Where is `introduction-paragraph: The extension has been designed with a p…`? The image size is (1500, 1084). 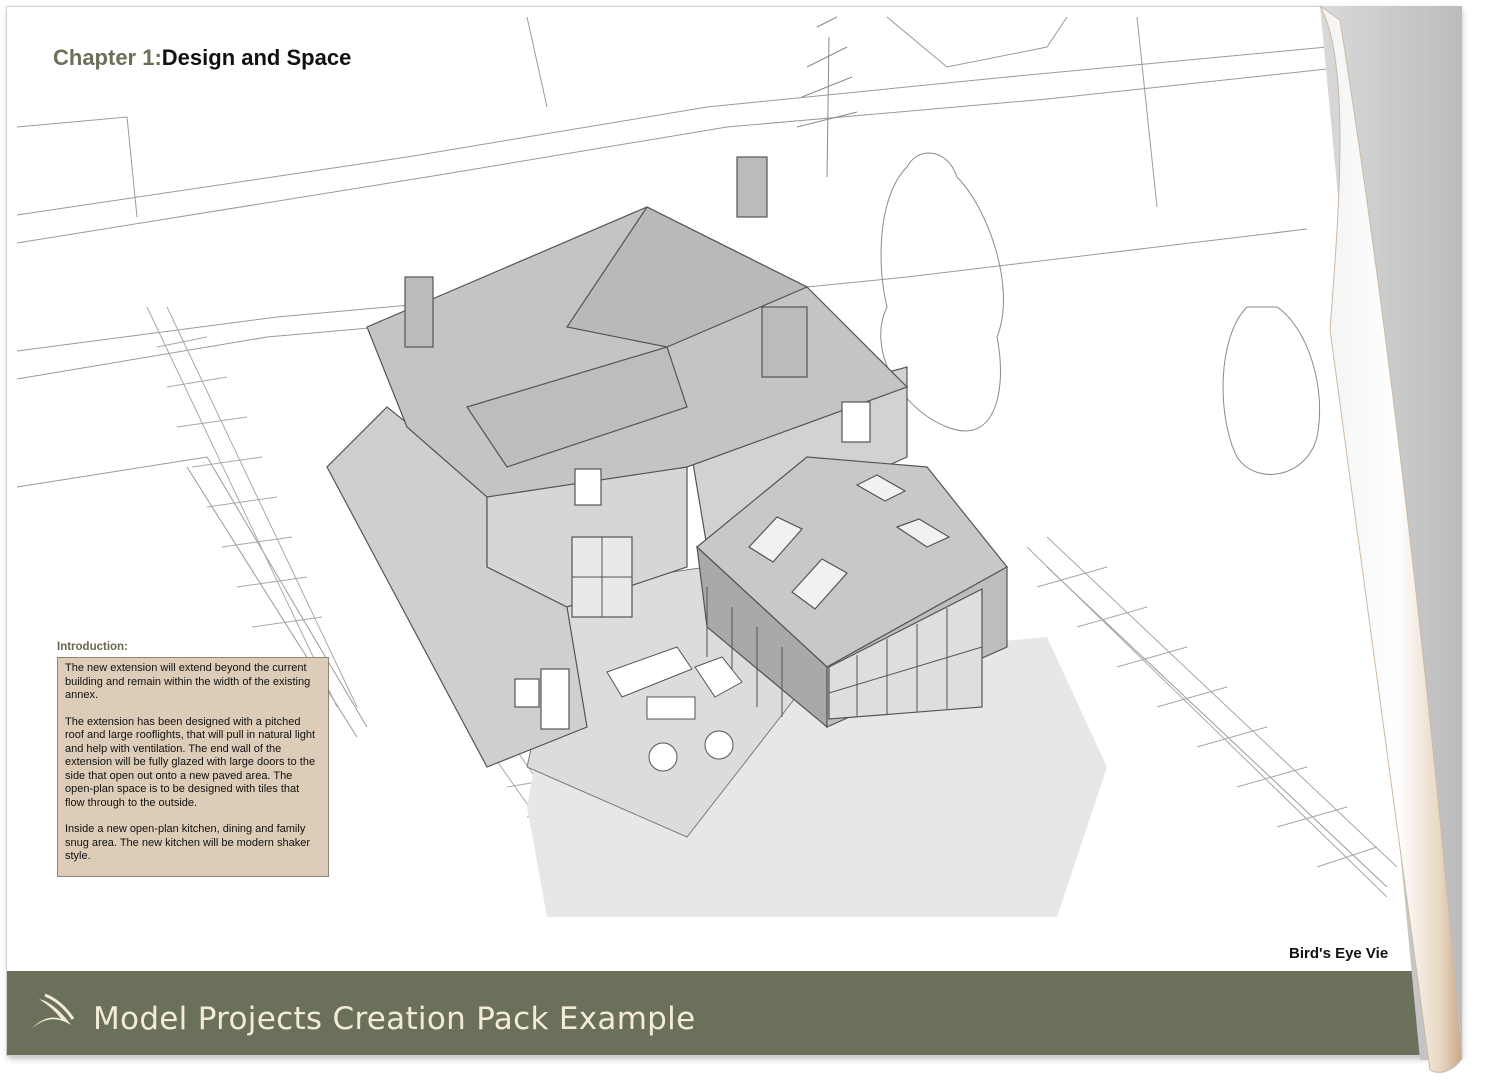 introduction-paragraph: The extension has been designed with a p… is located at coordinates (190, 762).